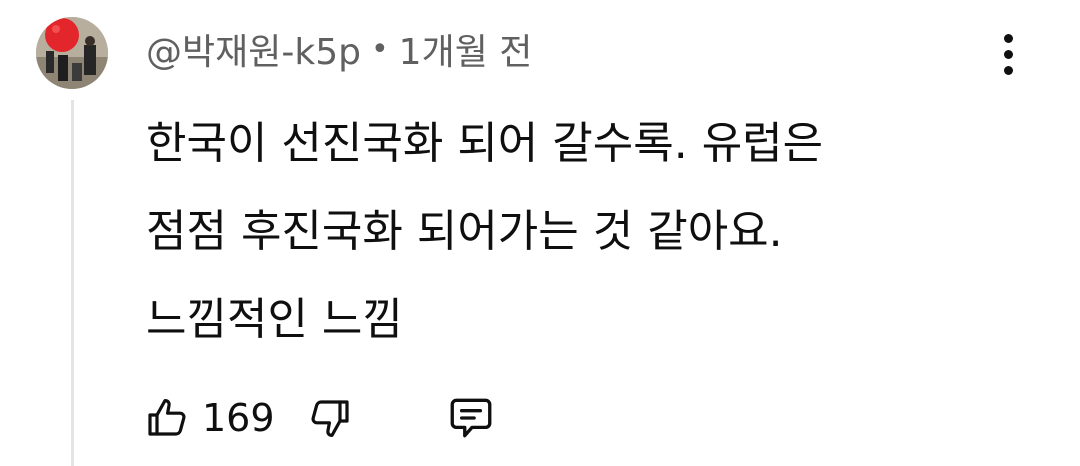 This screenshot has height=466, width=1080. Describe the element at coordinates (1008, 38) in the screenshot. I see `more-vertical-icon` at that location.